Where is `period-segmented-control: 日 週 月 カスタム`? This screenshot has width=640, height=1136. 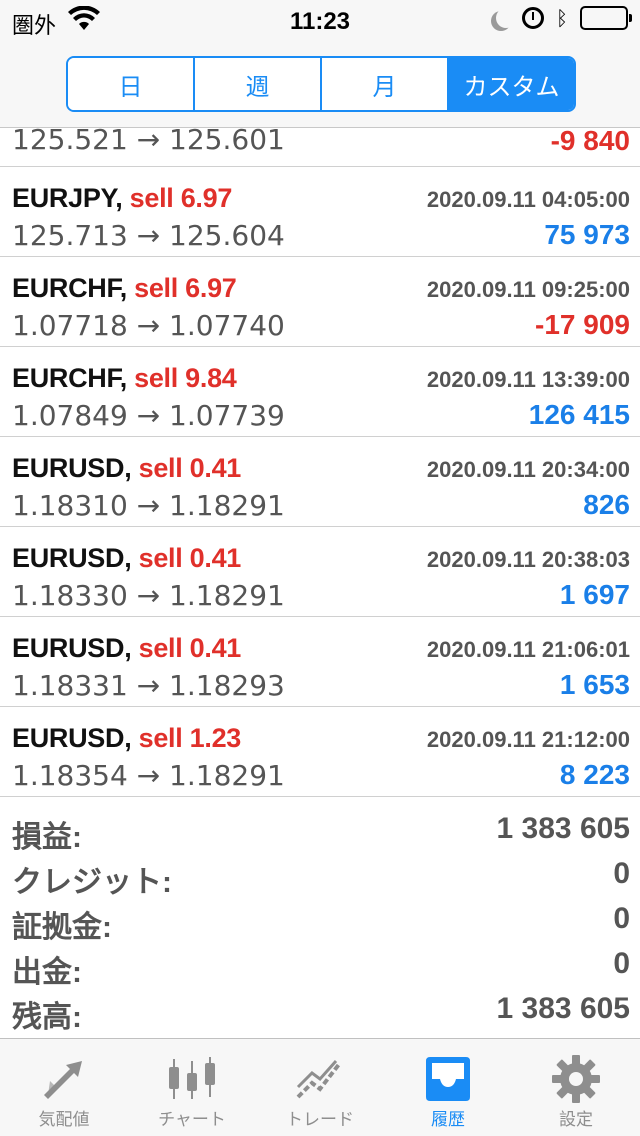
period-segmented-control: 日 週 月 カスタム is located at coordinates (321, 84).